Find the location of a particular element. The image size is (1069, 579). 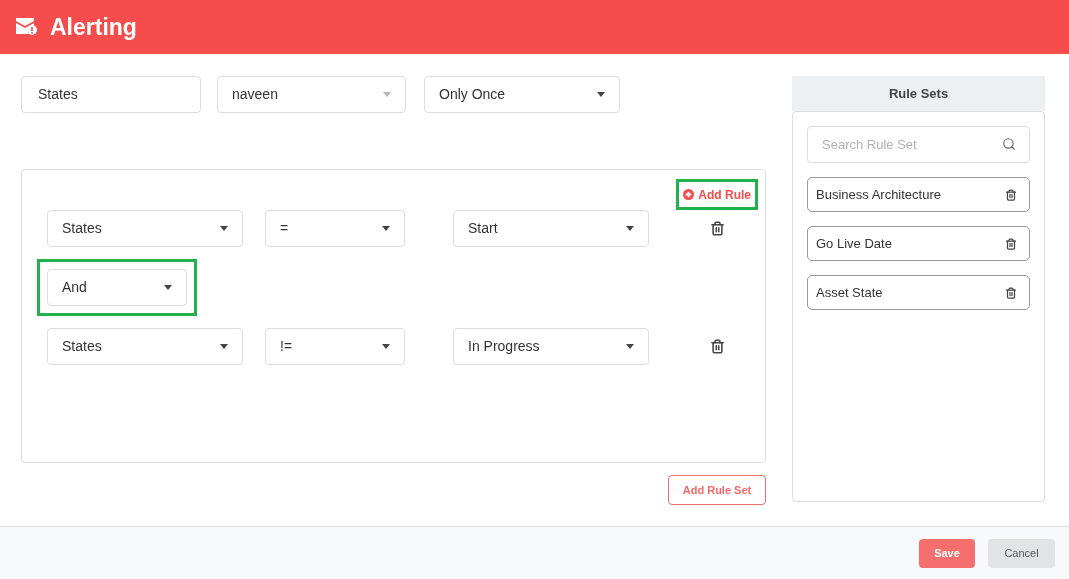

mail-alert-icon is located at coordinates (27, 27).